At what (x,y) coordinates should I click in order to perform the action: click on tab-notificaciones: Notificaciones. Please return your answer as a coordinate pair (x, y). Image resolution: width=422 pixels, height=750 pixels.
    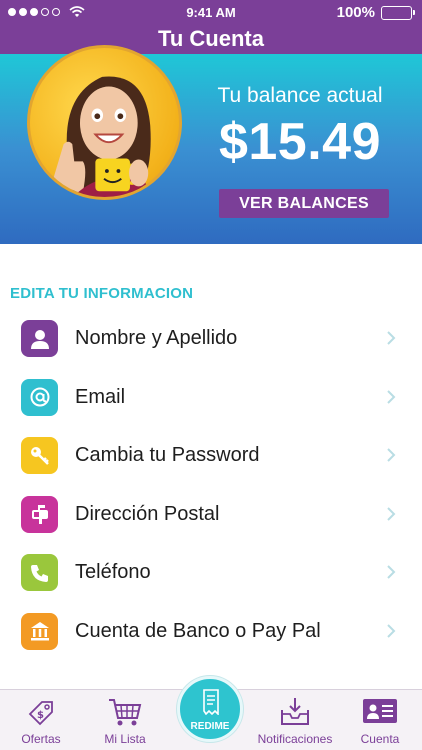
    Looking at the image, I should click on (295, 720).